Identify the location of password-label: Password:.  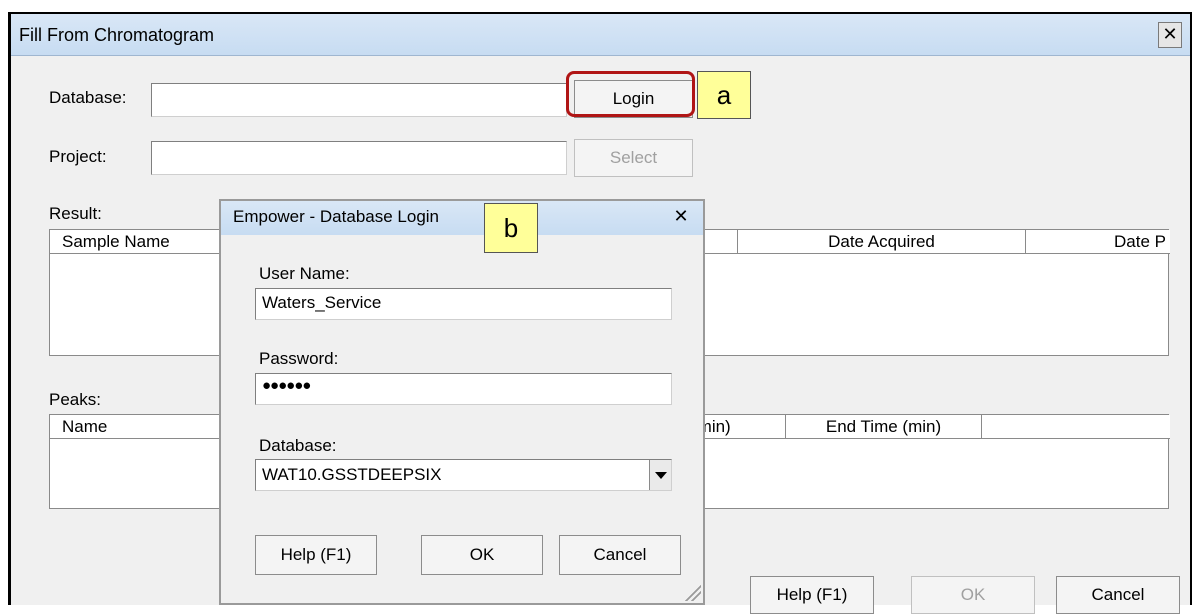
(299, 358).